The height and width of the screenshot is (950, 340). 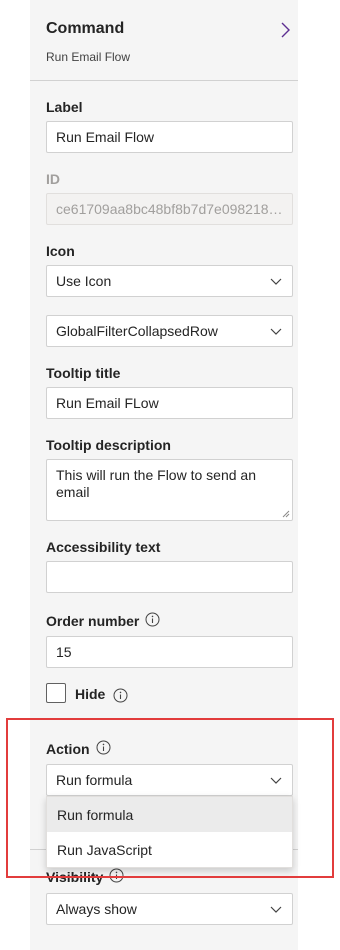 I want to click on header-divider, so click(x=164, y=80).